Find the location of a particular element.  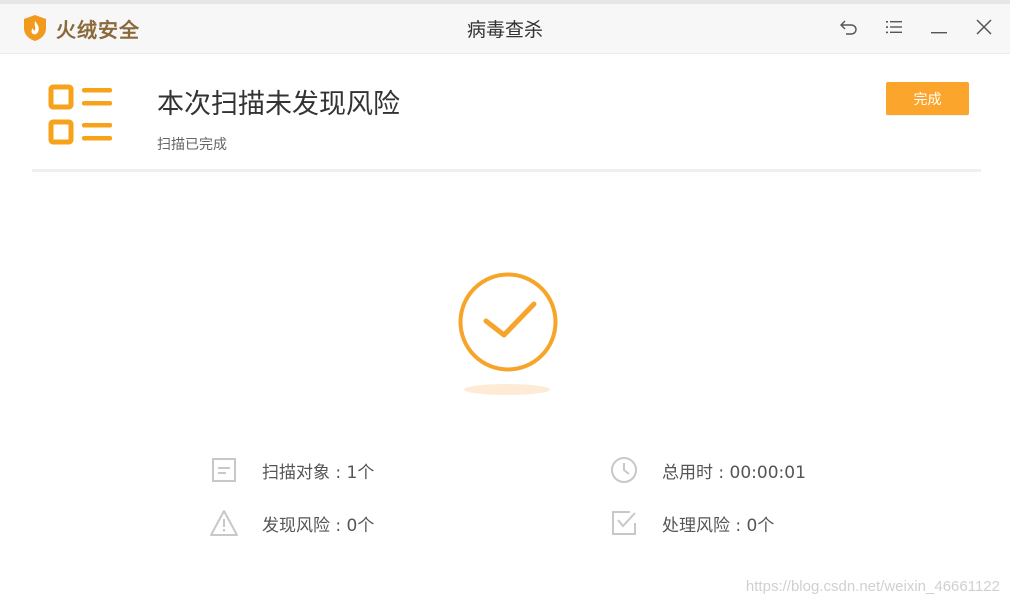

stat-risks-handled: 处理风险 : 0个 is located at coordinates (691, 523).